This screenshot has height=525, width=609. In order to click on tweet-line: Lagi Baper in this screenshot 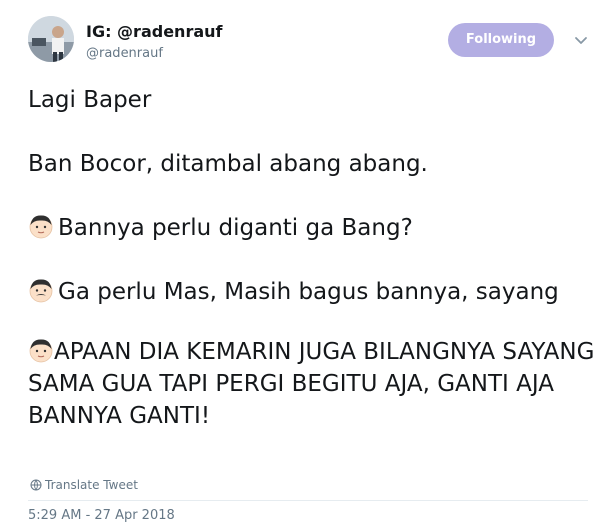, I will do `click(90, 100)`.